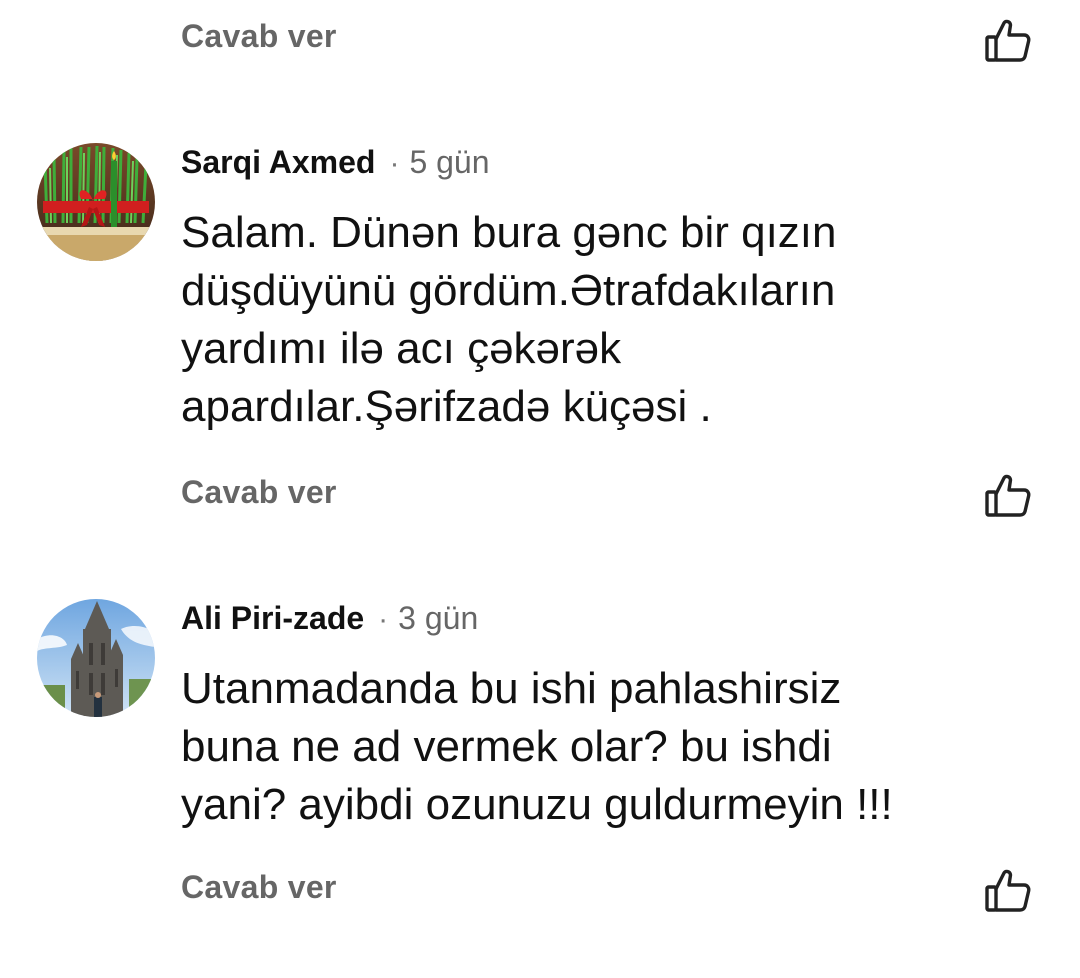  I want to click on timestamp: 3 gün, so click(438, 618).